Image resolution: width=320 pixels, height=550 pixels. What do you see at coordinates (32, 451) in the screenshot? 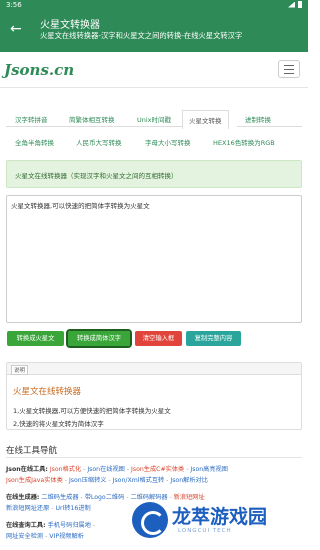
I see `tools-nav-heading: 在线工具导航` at bounding box center [32, 451].